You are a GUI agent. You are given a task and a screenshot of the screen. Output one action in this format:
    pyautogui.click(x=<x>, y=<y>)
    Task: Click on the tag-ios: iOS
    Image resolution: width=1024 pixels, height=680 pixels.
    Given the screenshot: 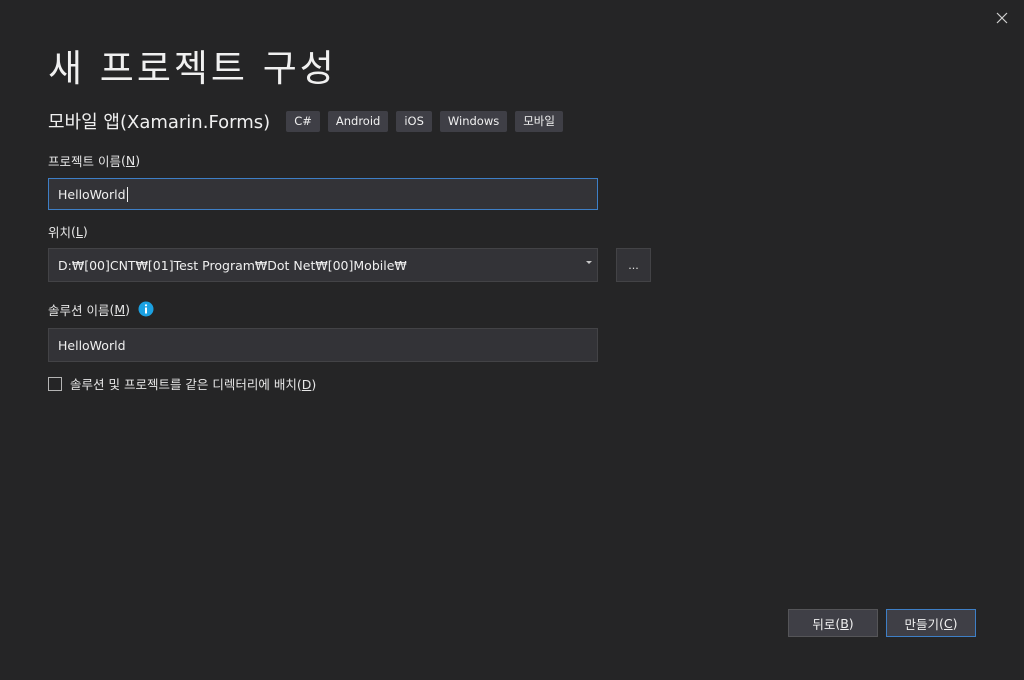 What is the action you would take?
    pyautogui.click(x=414, y=121)
    